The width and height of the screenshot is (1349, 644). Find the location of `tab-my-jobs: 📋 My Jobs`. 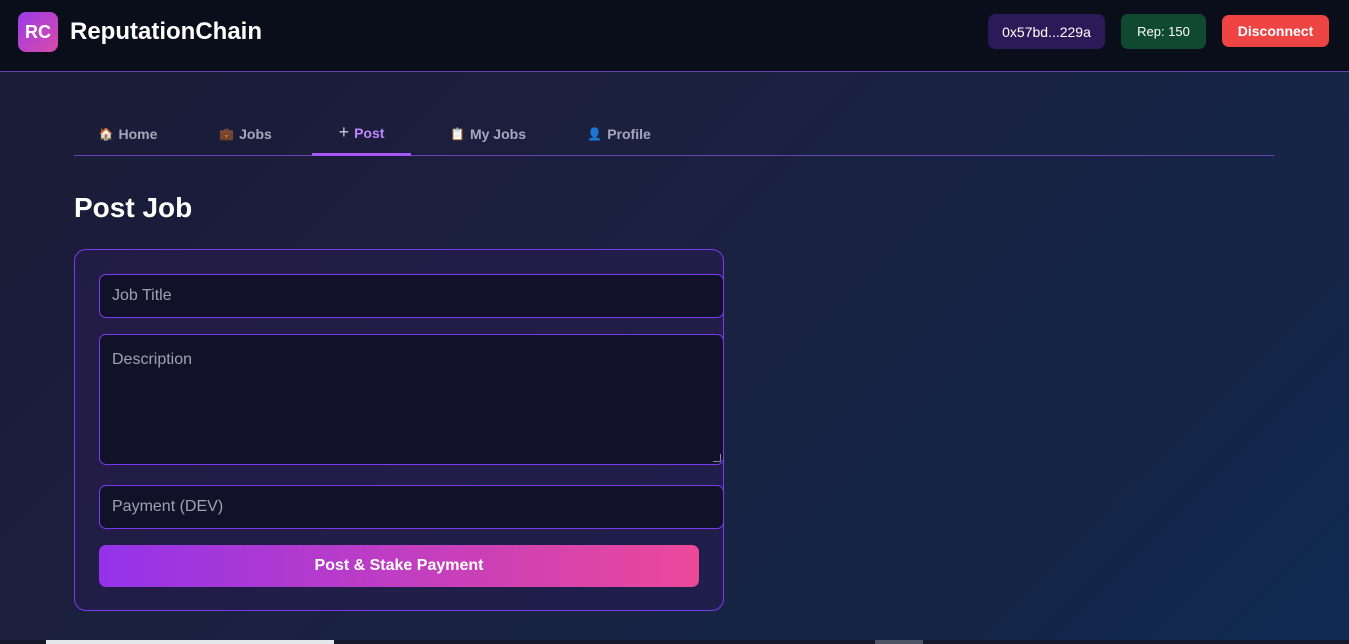

tab-my-jobs: 📋 My Jobs is located at coordinates (488, 134).